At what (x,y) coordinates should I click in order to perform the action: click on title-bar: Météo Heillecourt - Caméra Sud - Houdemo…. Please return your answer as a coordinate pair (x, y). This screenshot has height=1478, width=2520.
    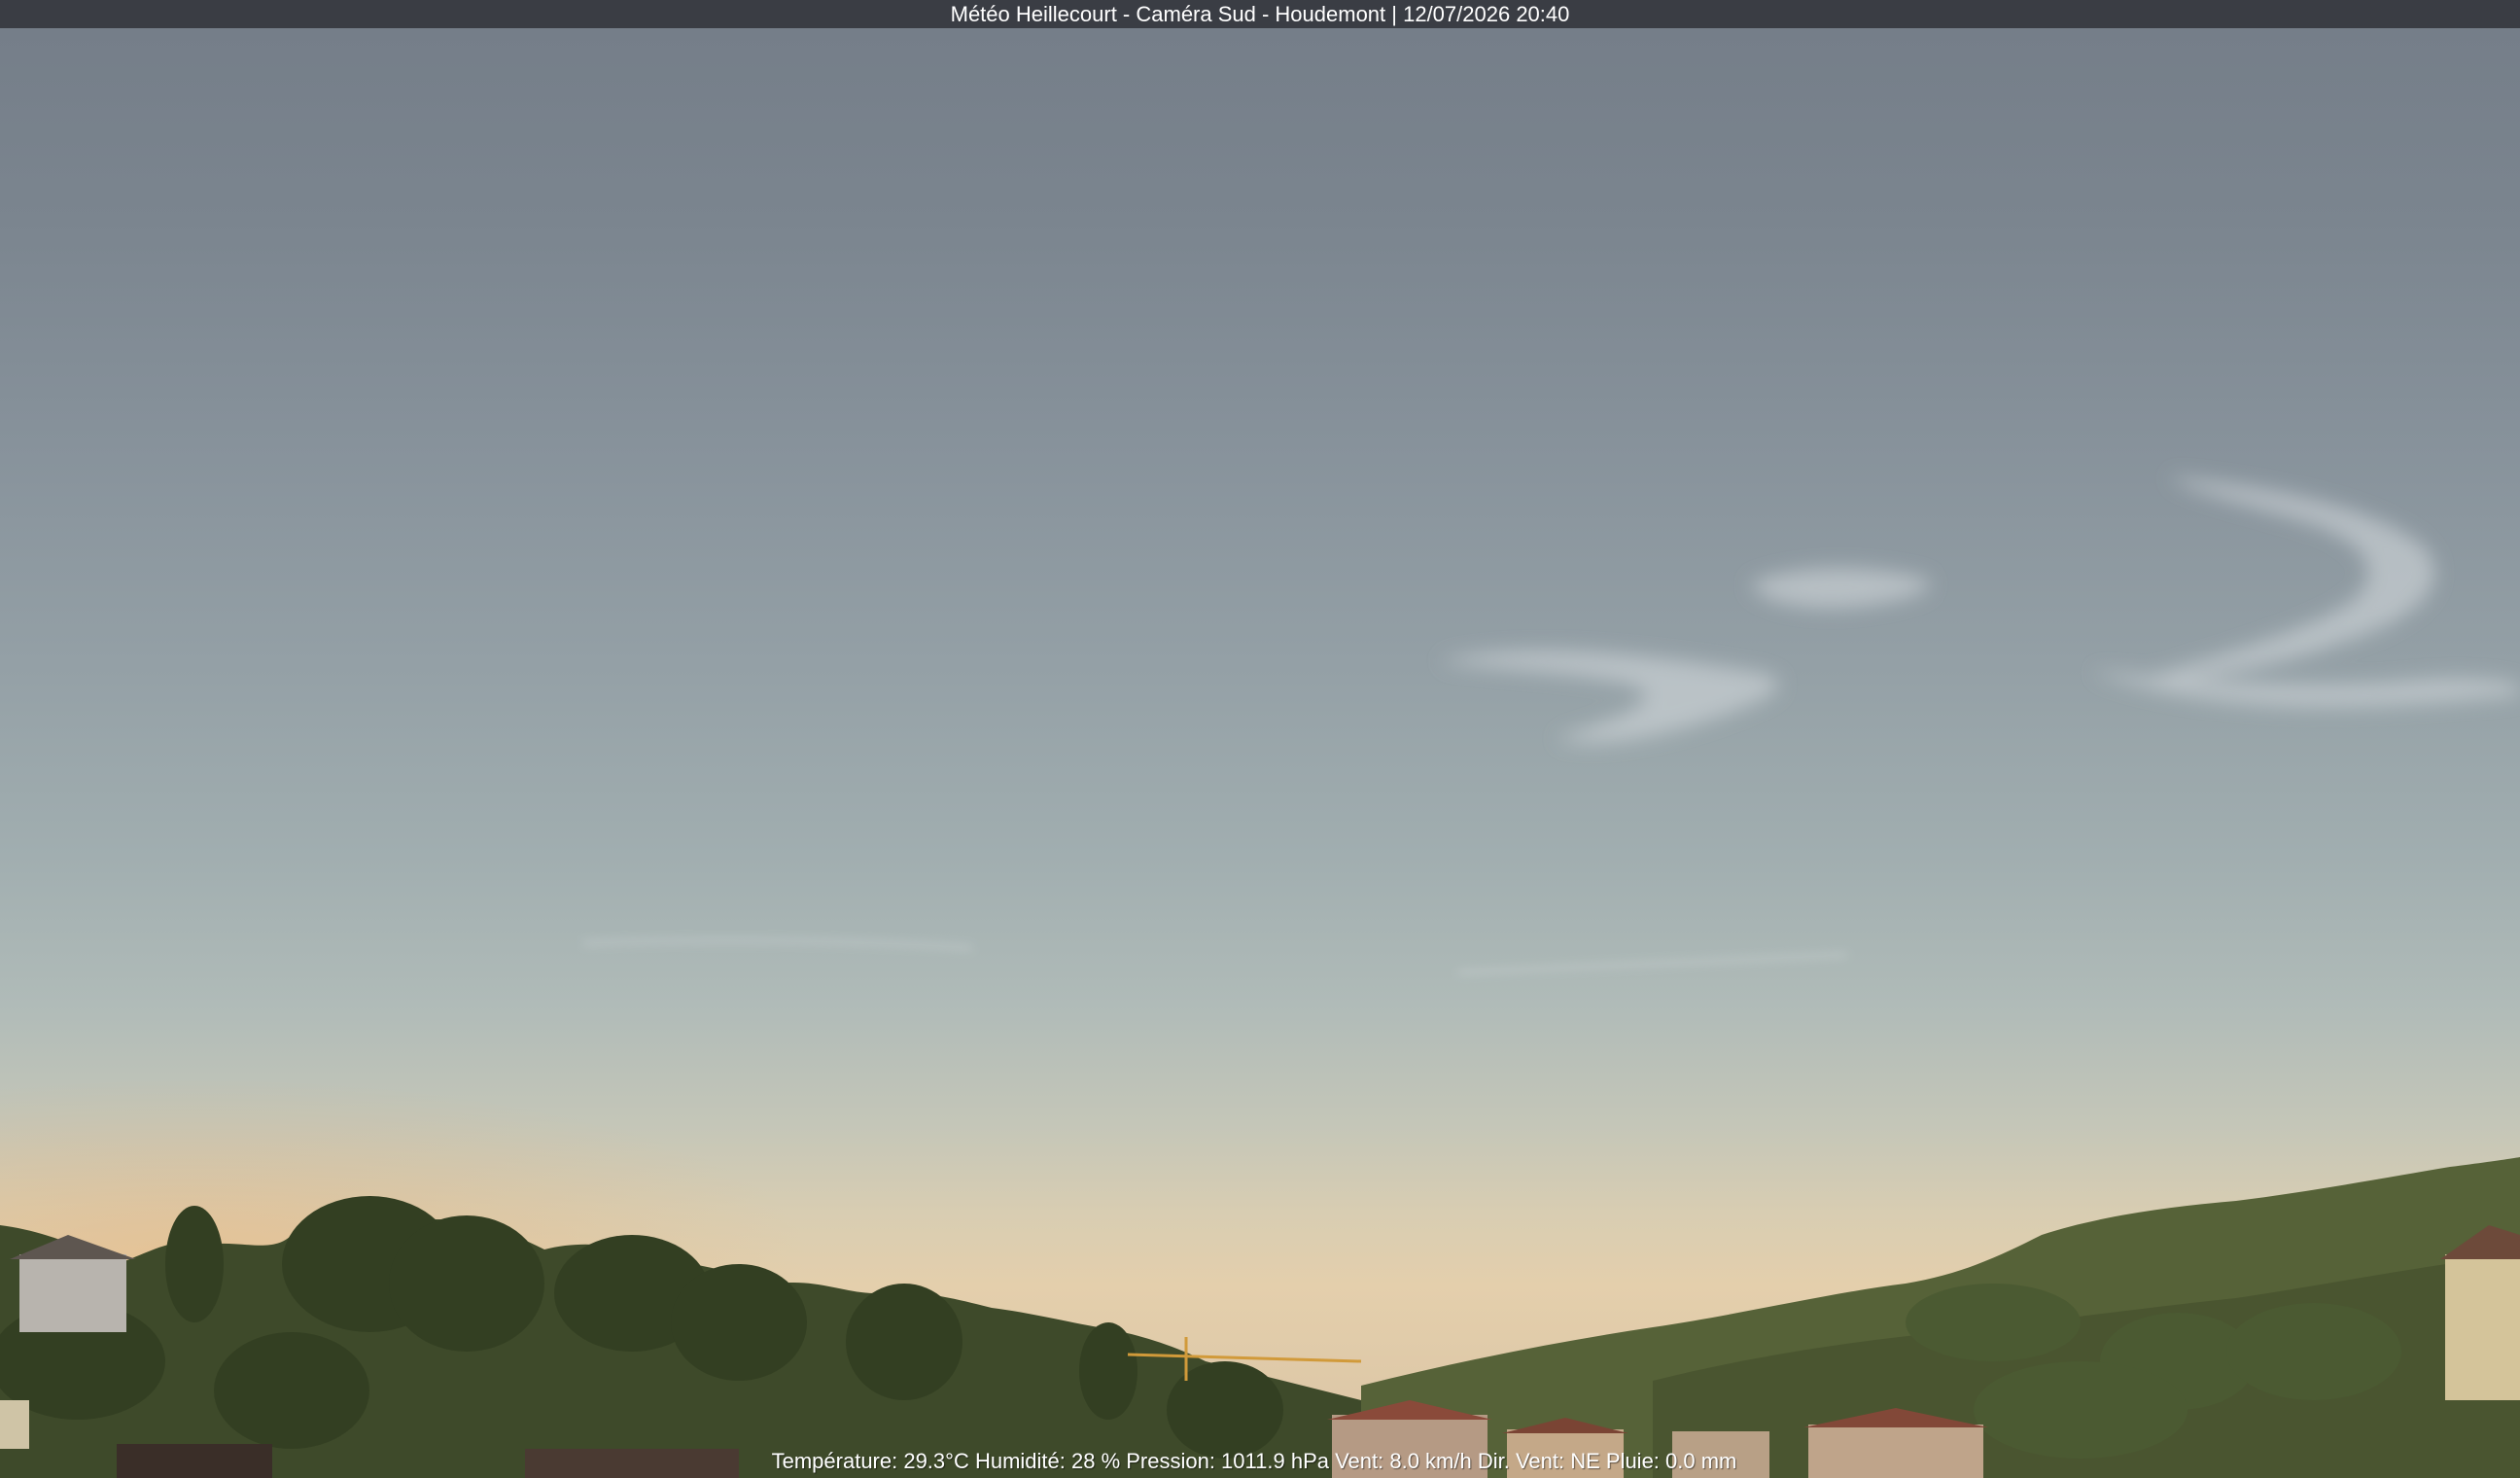
    Looking at the image, I should click on (1260, 14).